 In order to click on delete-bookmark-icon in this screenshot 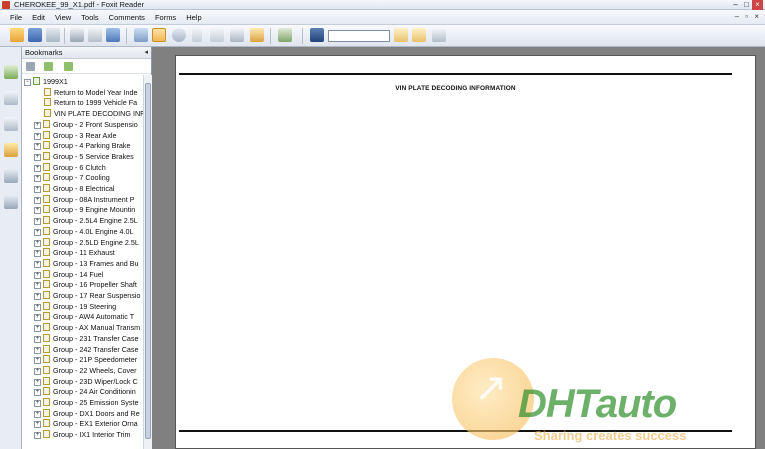, I will do `click(30, 66)`.